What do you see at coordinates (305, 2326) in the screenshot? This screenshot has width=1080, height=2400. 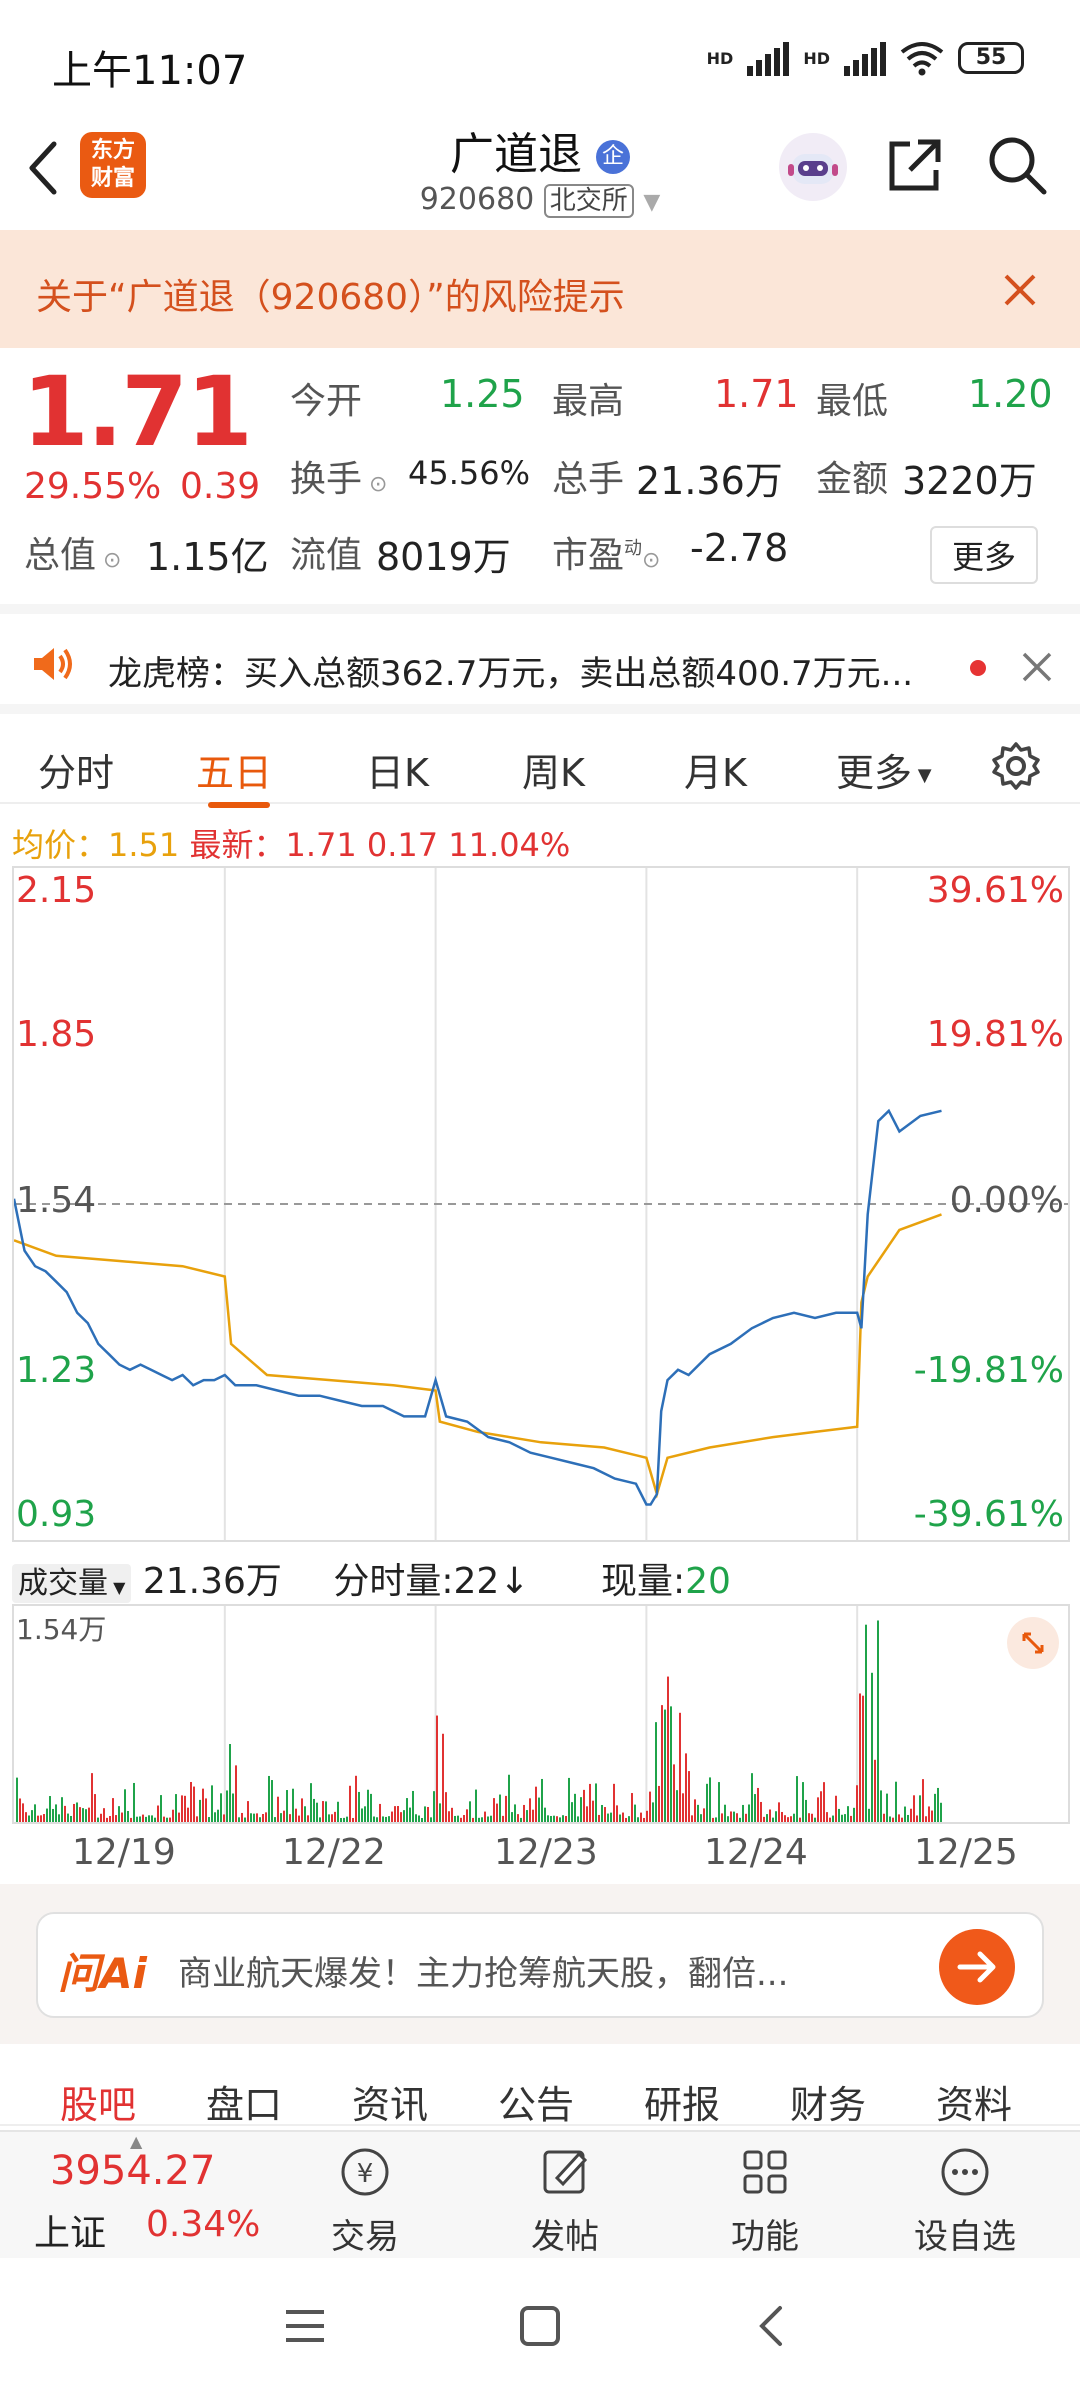 I see `menu-icon` at bounding box center [305, 2326].